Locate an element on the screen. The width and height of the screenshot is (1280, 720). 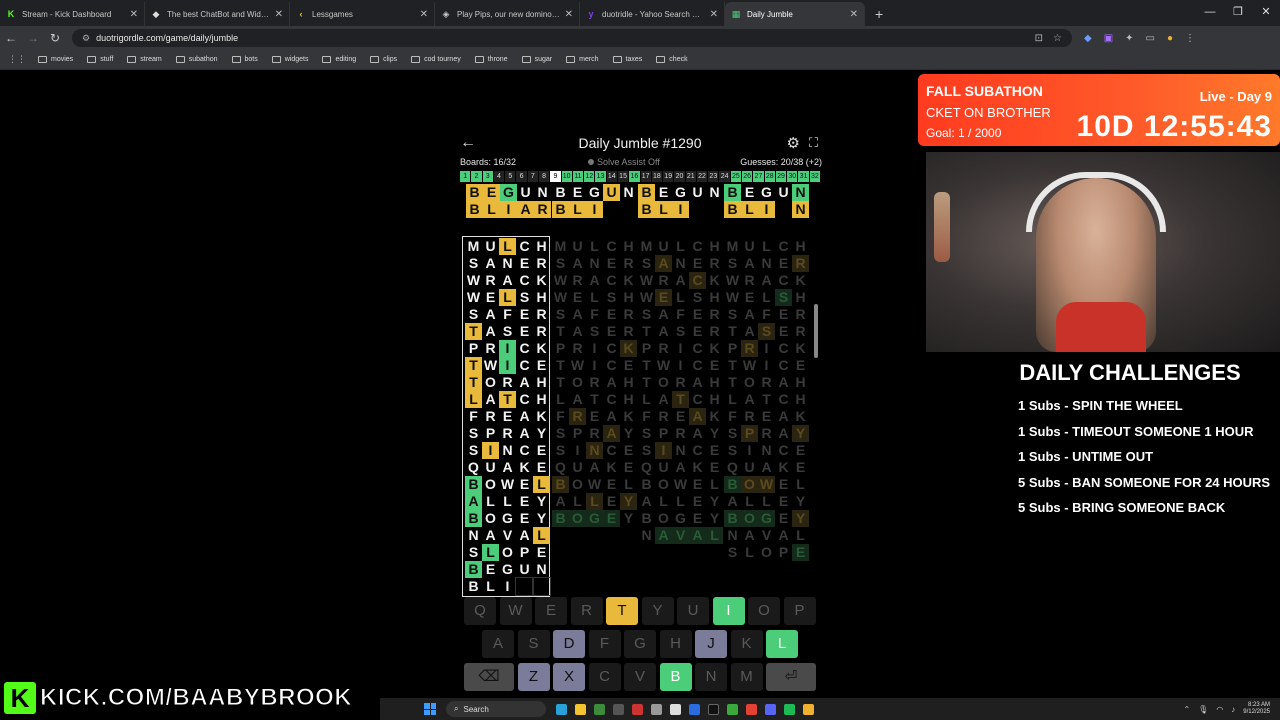
minimize-icon: — is located at coordinates (1210, 12).